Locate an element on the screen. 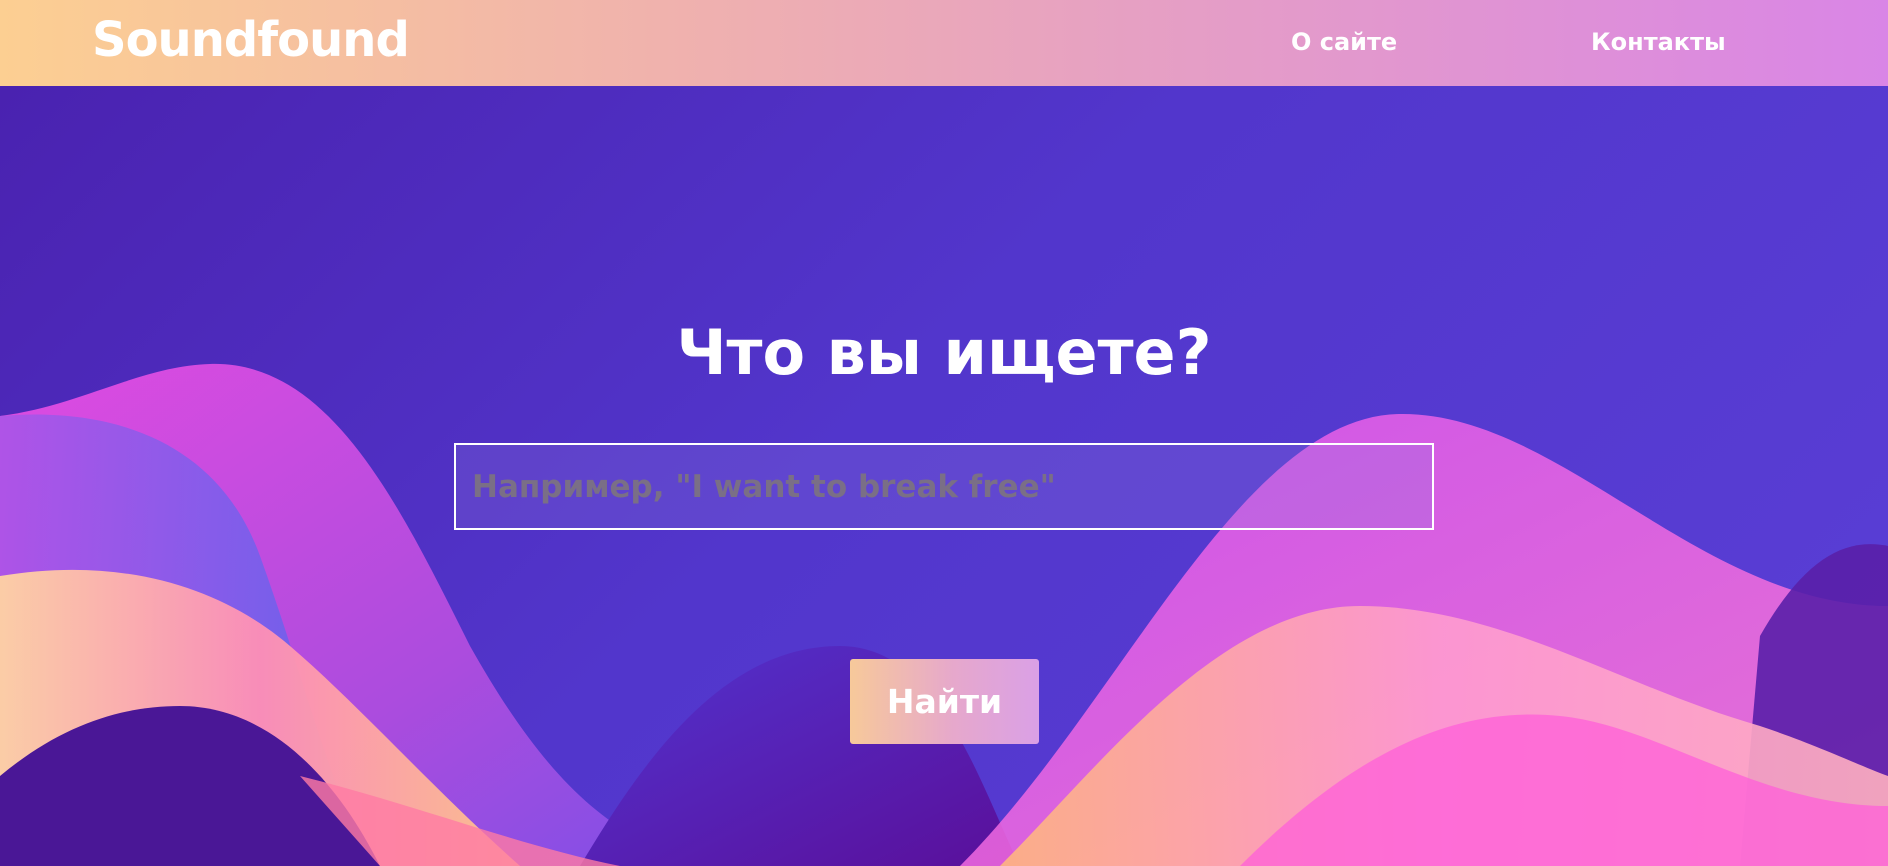  nav-link-contacts: Контакты is located at coordinates (1658, 42).